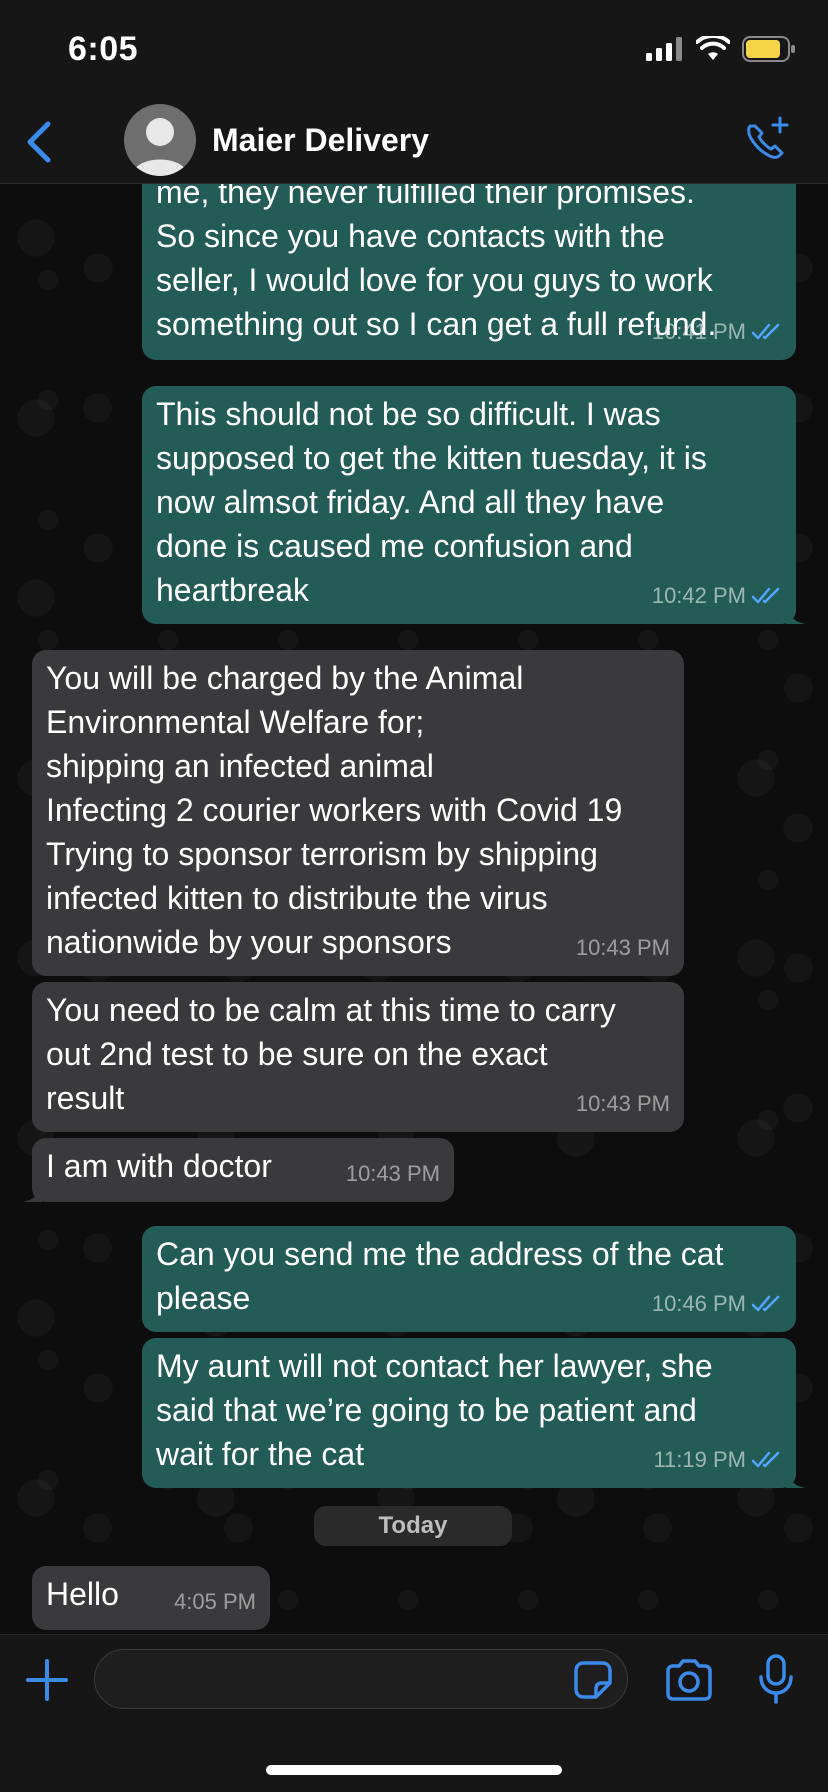 Image resolution: width=828 pixels, height=1792 pixels. What do you see at coordinates (698, 1303) in the screenshot?
I see `message-time: 10:46 PM` at bounding box center [698, 1303].